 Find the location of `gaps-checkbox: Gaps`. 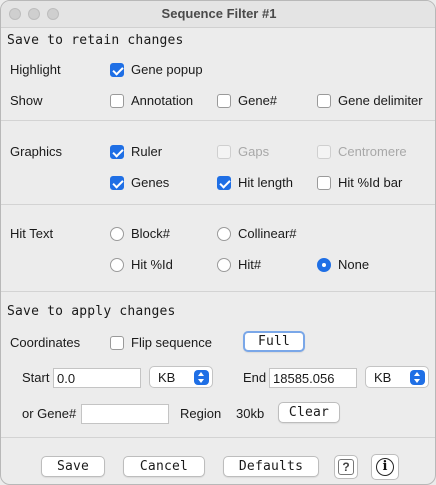

gaps-checkbox: Gaps is located at coordinates (243, 152).